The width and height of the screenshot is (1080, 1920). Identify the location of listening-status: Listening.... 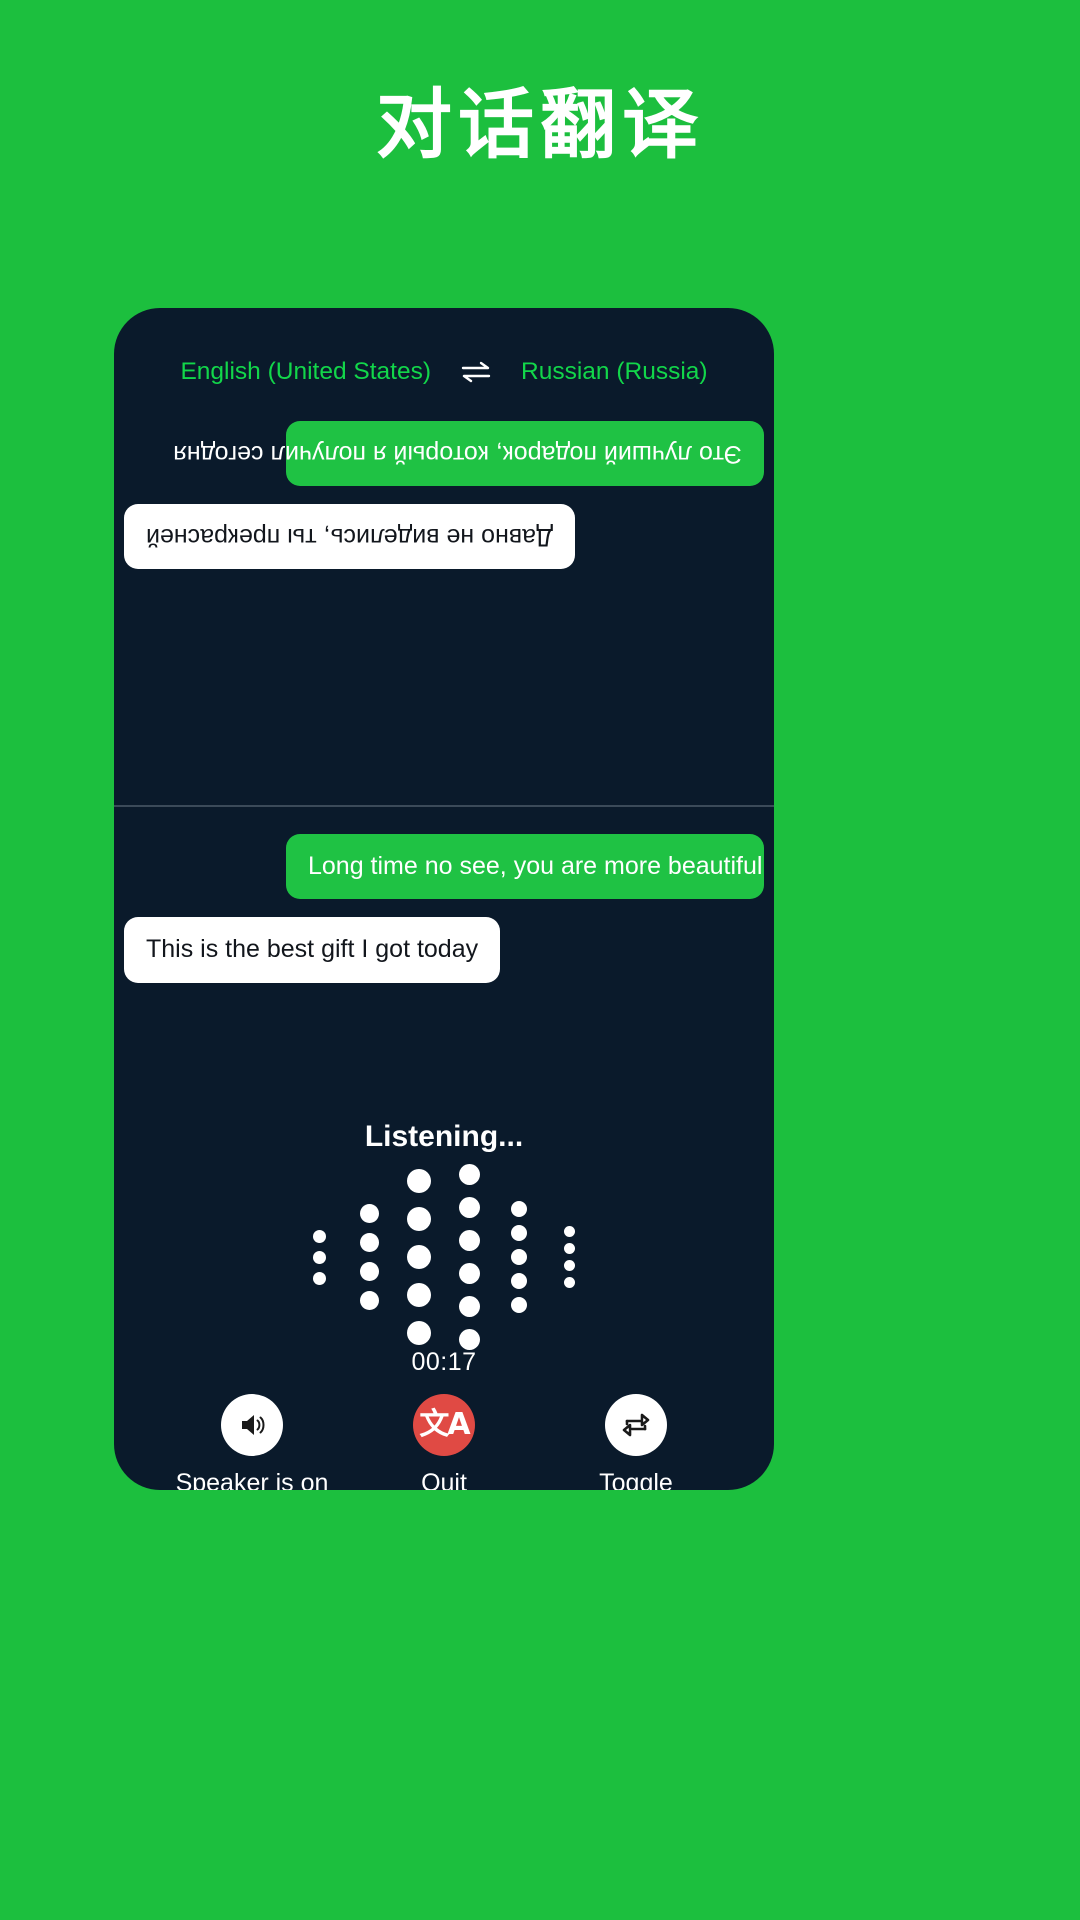
(444, 1136).